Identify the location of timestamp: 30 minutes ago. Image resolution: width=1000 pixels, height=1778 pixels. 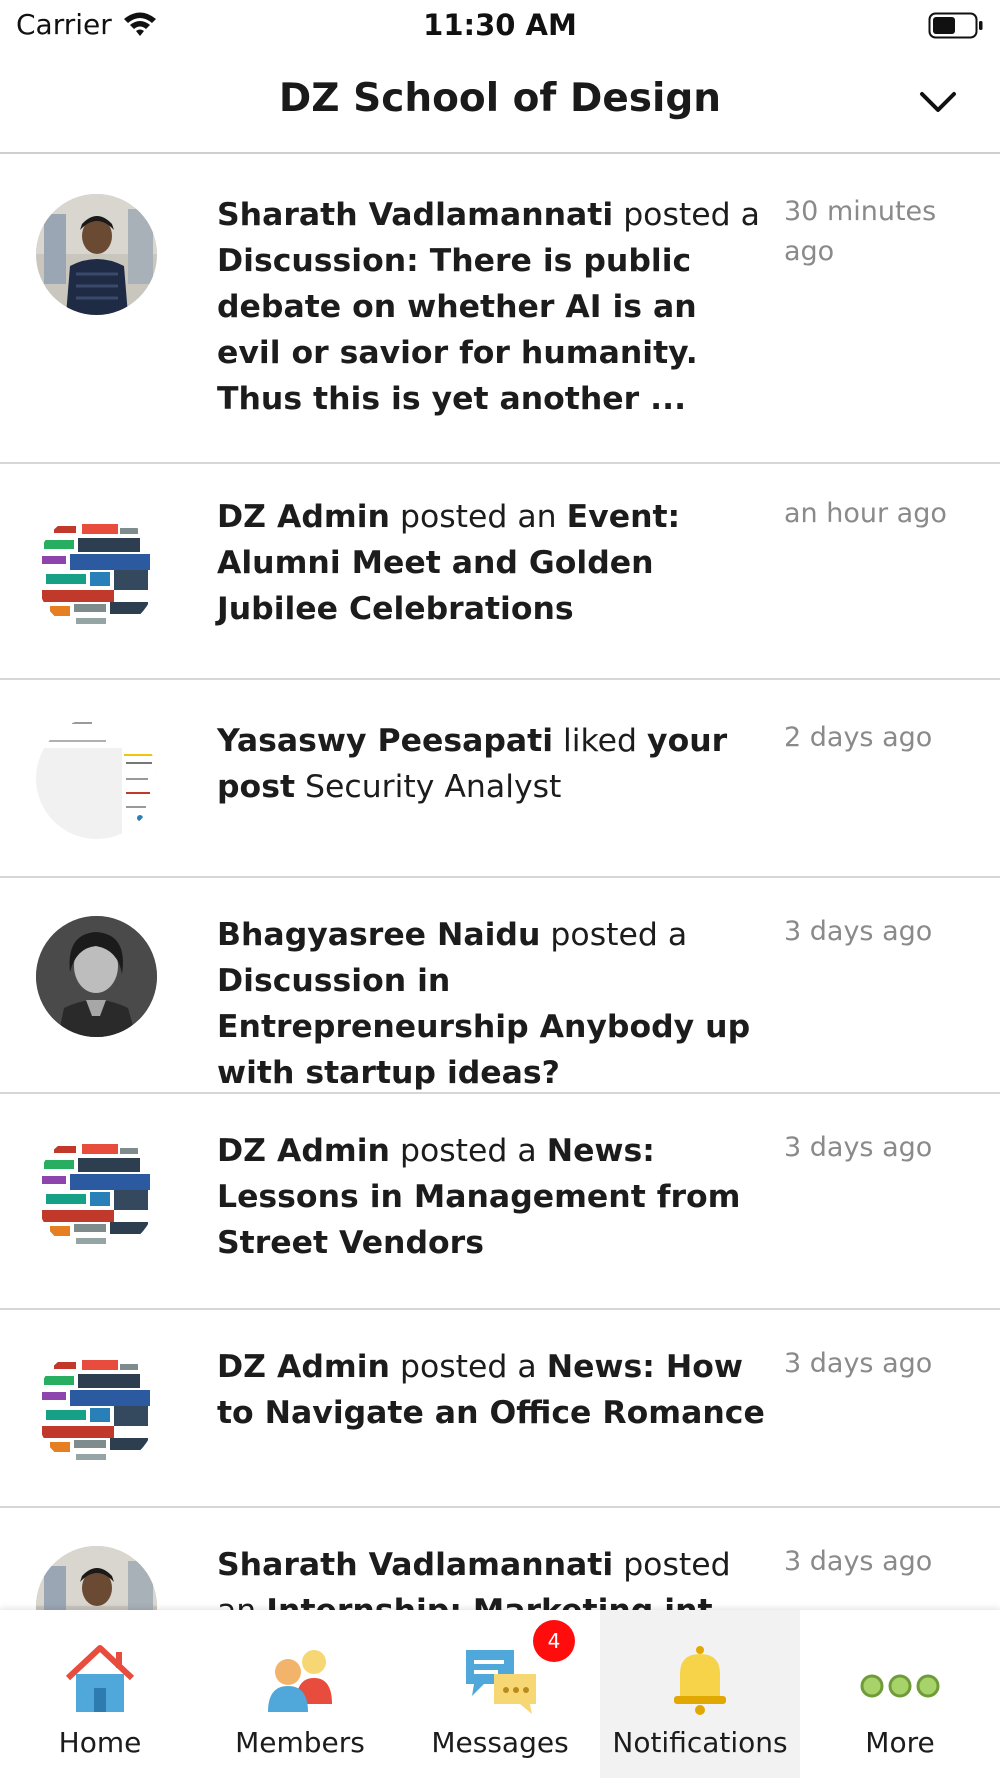
(860, 231).